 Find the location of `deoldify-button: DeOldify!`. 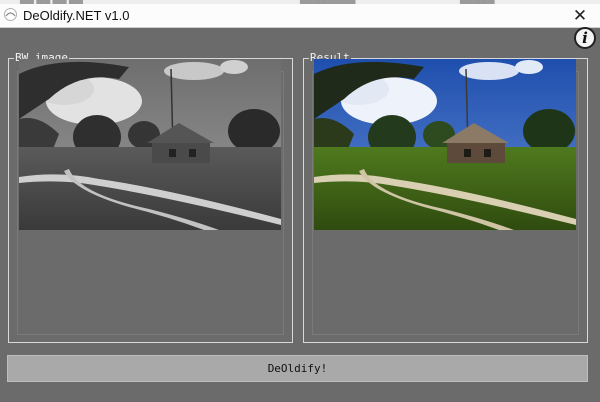

deoldify-button: DeOldify! is located at coordinates (297, 368).